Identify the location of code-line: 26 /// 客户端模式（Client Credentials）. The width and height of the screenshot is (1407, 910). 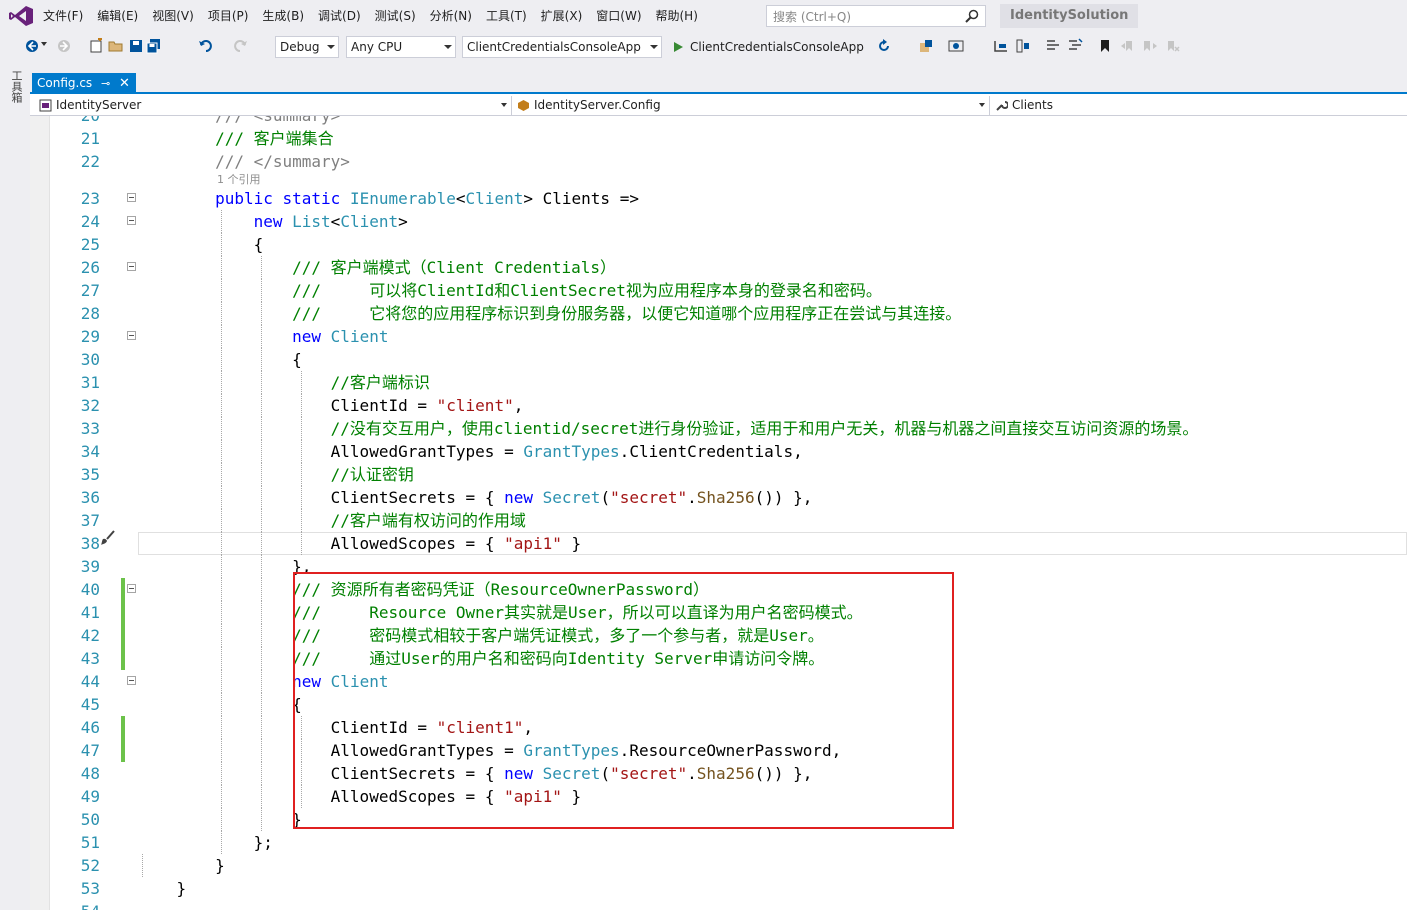
(728, 267).